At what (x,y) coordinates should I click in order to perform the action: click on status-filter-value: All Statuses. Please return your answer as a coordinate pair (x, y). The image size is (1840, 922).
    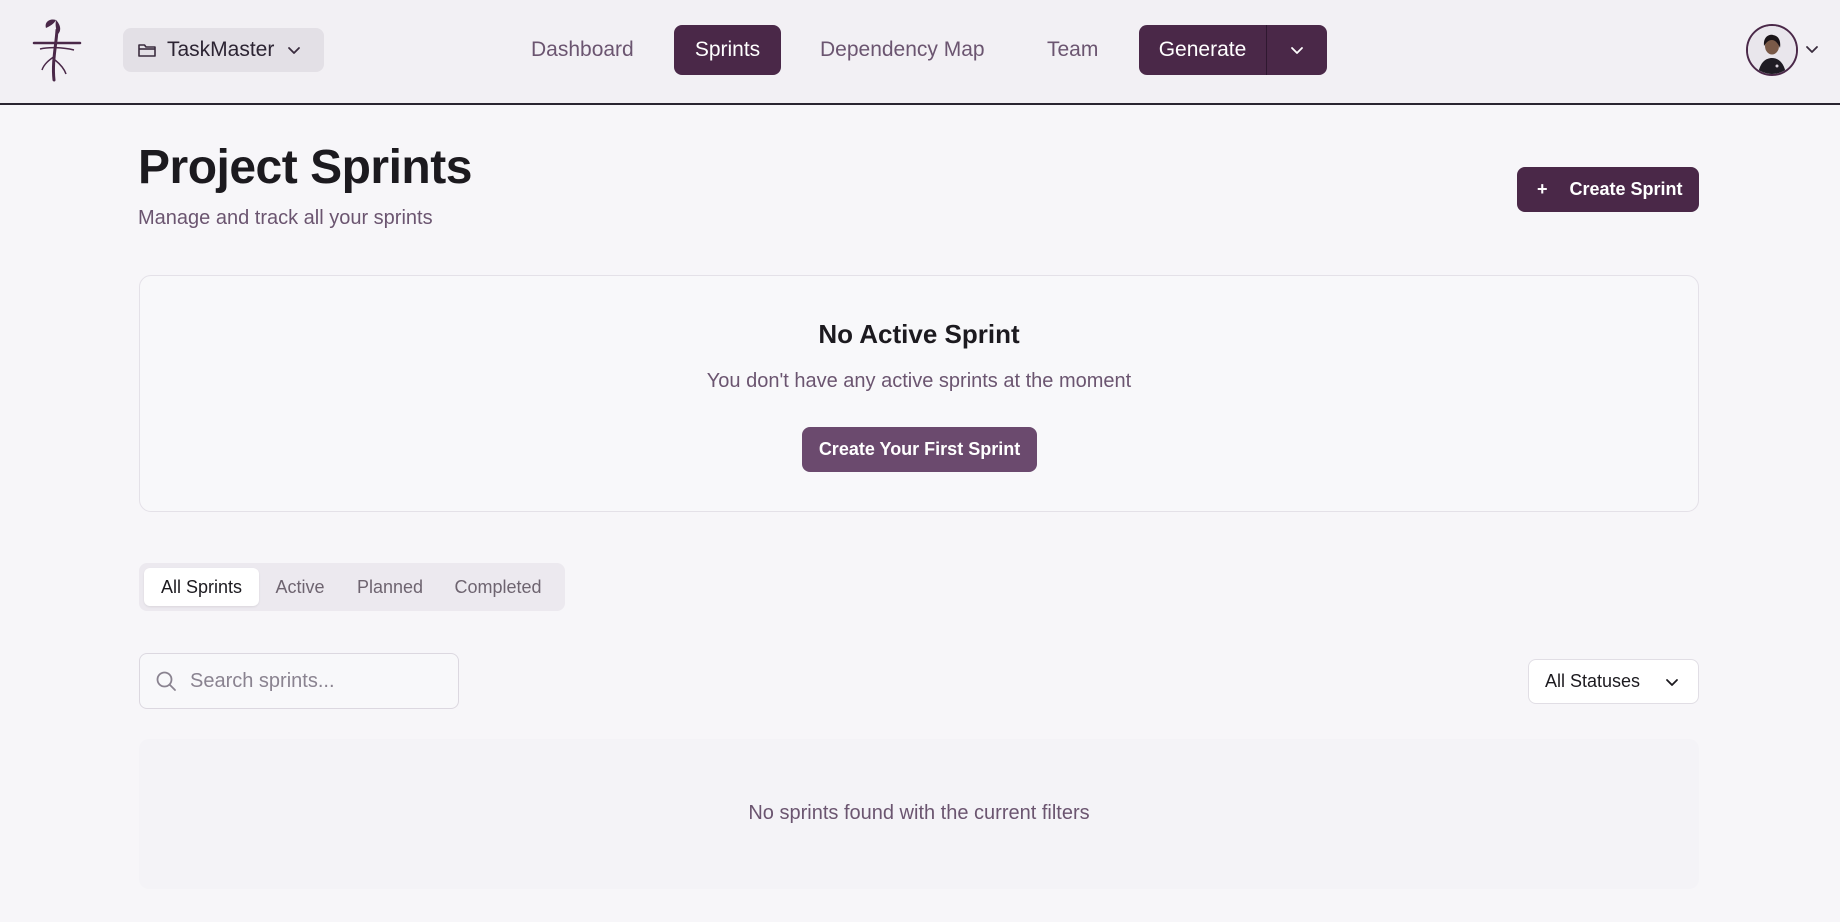
    Looking at the image, I should click on (1593, 681).